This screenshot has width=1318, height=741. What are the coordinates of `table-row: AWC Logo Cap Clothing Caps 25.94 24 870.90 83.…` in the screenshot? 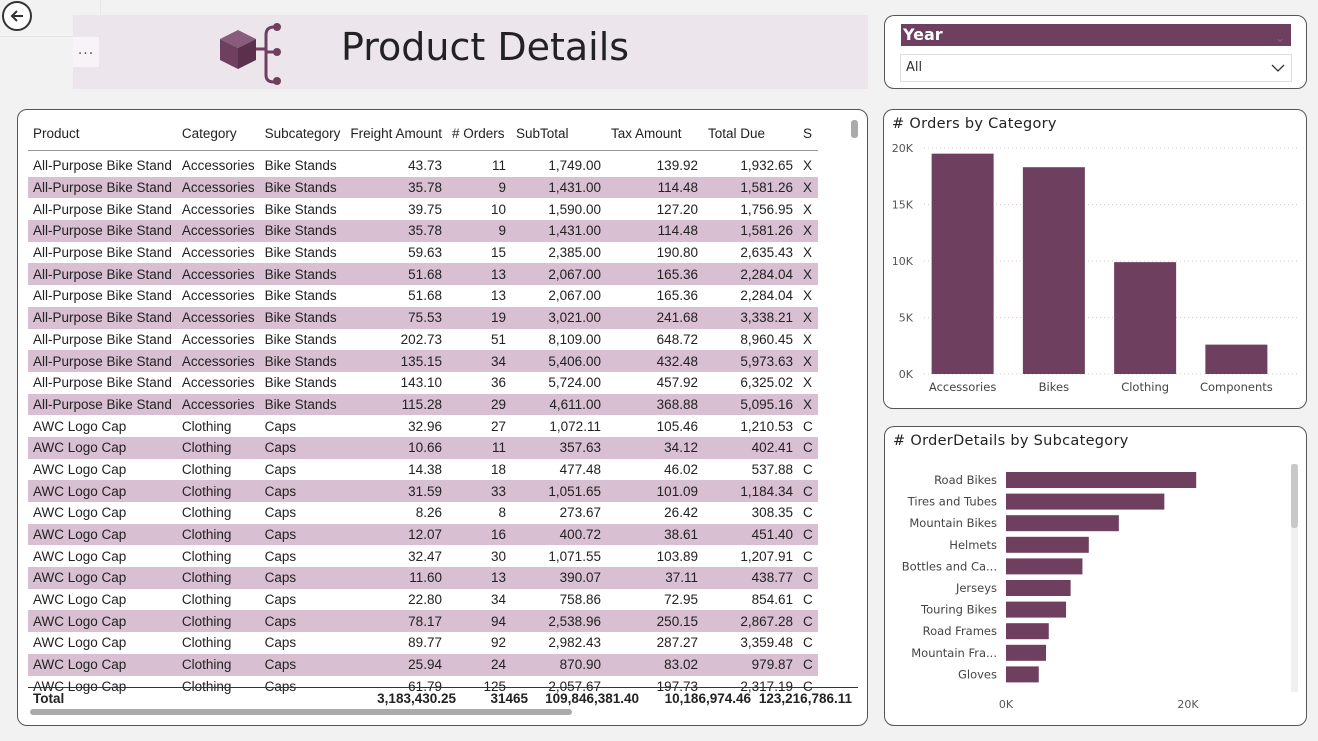 It's located at (423, 664).